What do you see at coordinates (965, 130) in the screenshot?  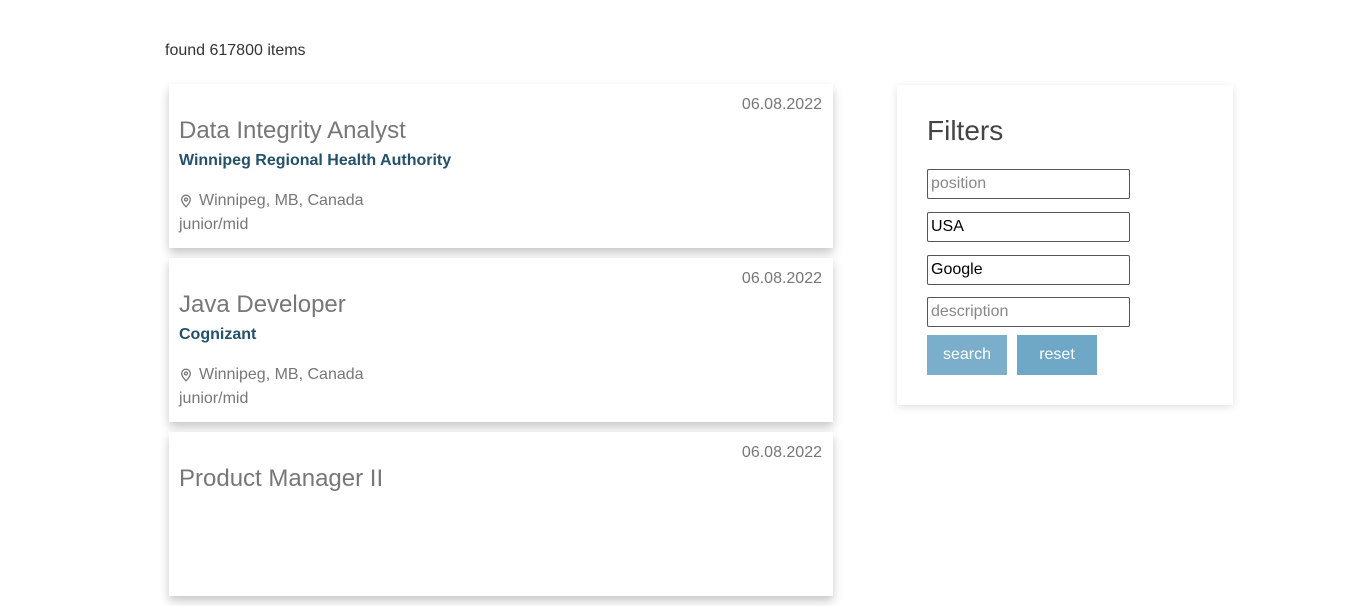 I see `filters-title: Filters` at bounding box center [965, 130].